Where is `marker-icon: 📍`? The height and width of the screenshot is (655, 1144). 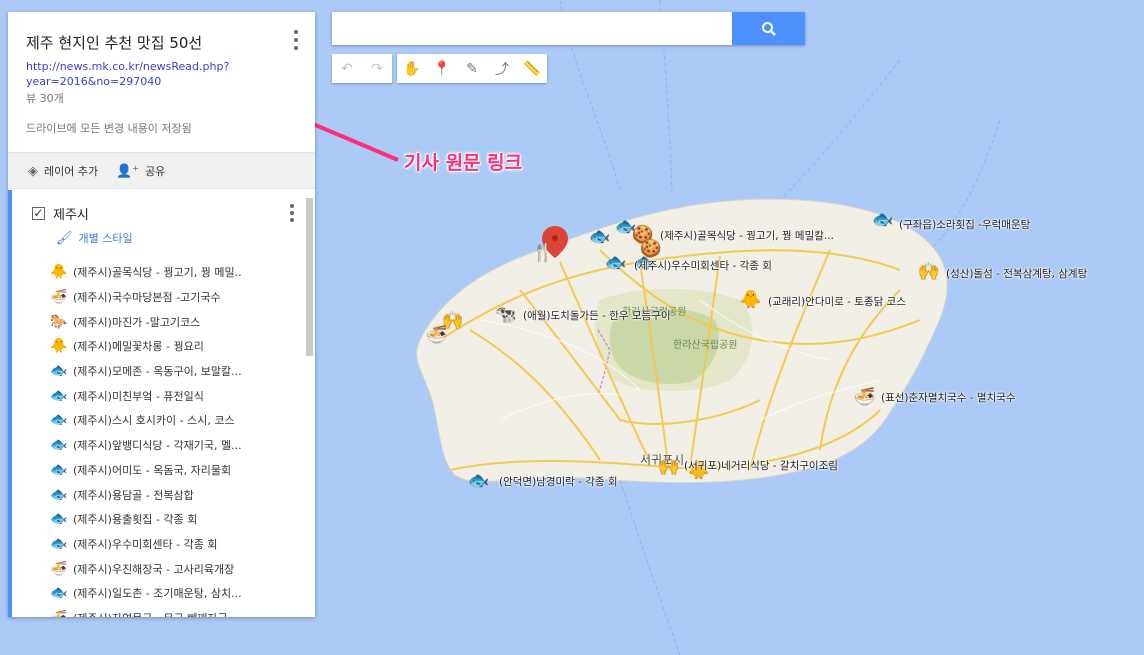 marker-icon: 📍 is located at coordinates (442, 68).